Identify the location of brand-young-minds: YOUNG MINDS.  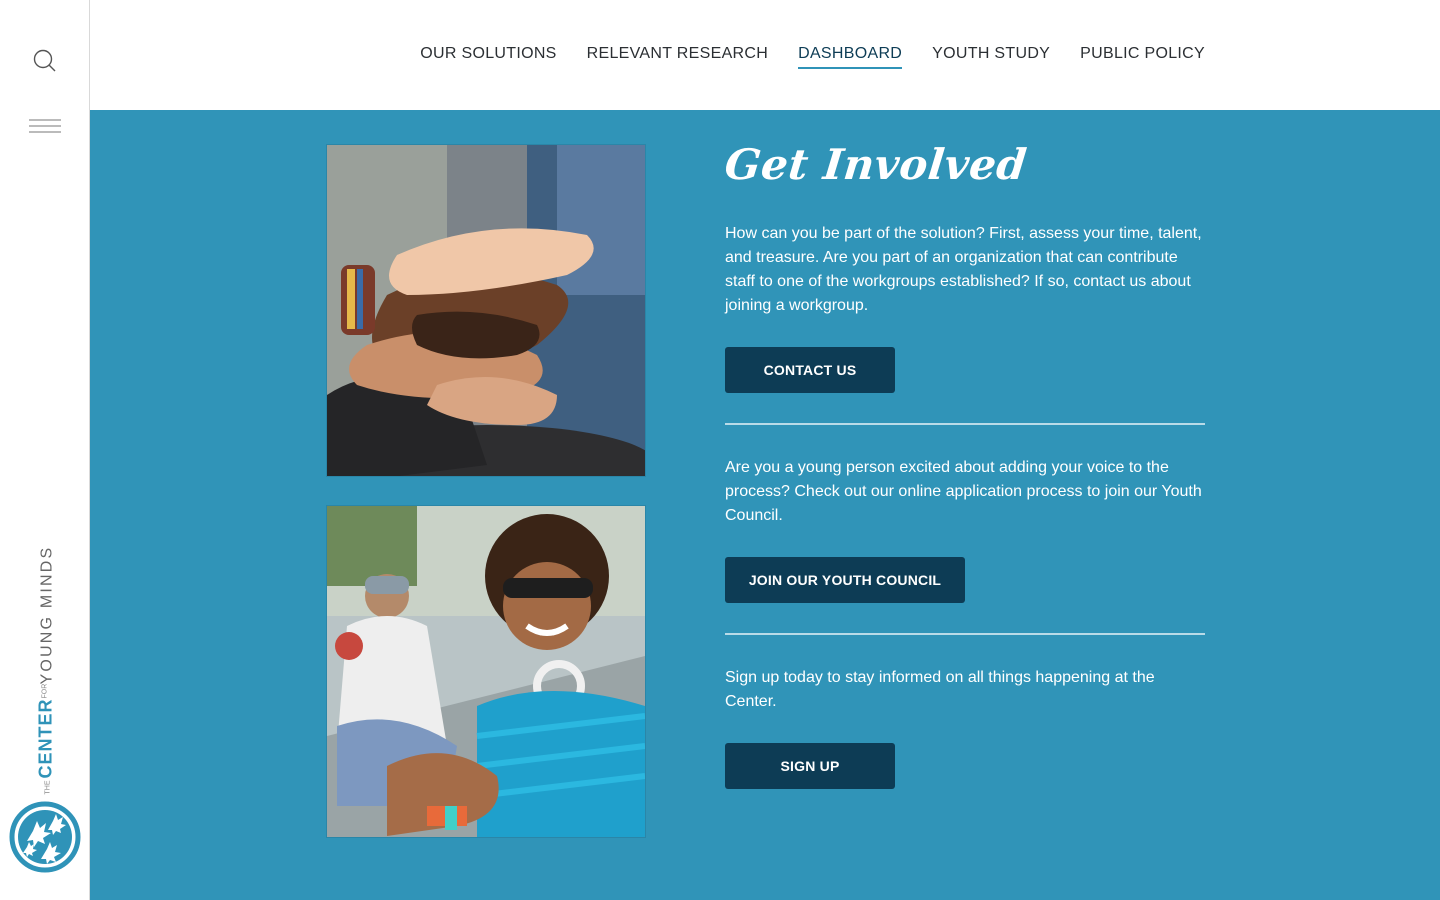
(47, 615).